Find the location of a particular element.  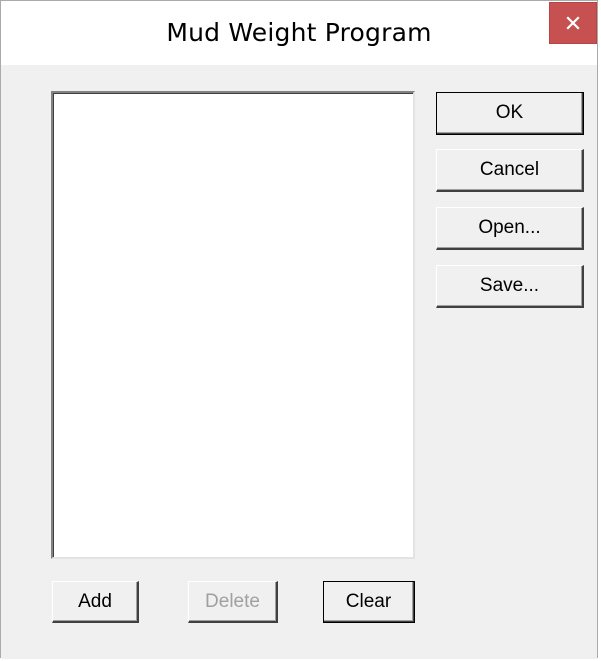

title-bar: Mud Weight Program is located at coordinates (299, 33).